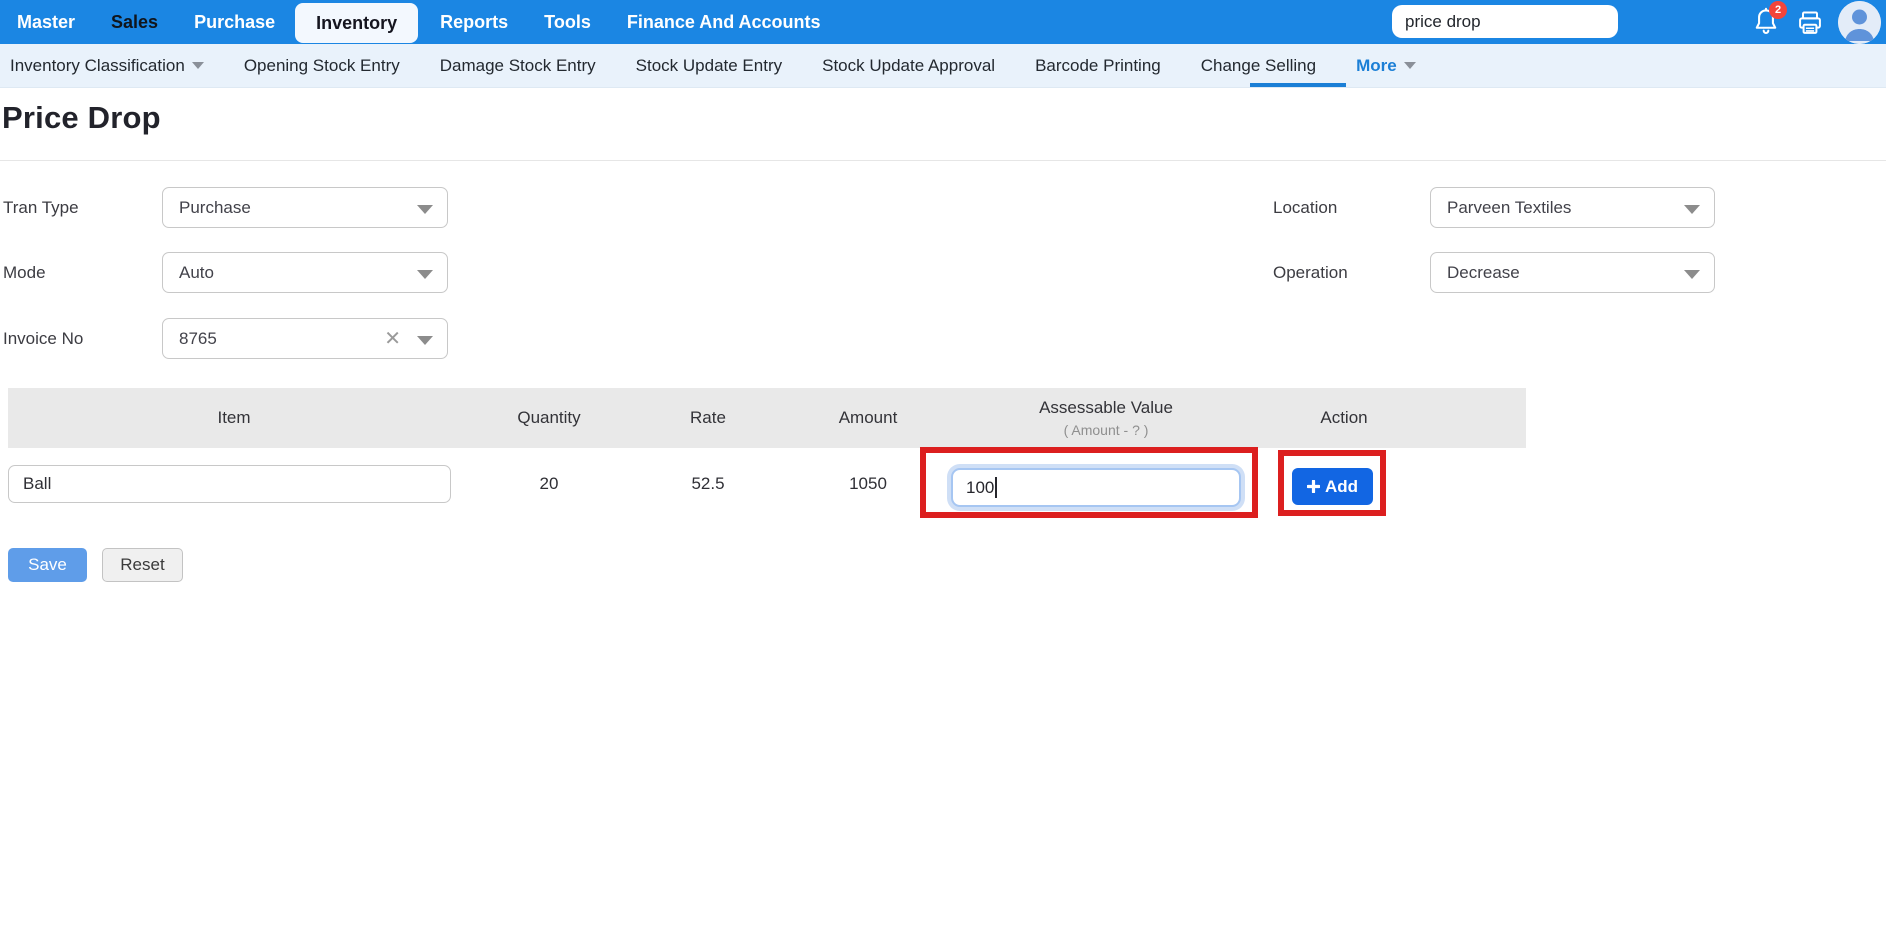 This screenshot has width=1886, height=951. I want to click on tran-type-value: Purchase, so click(215, 207).